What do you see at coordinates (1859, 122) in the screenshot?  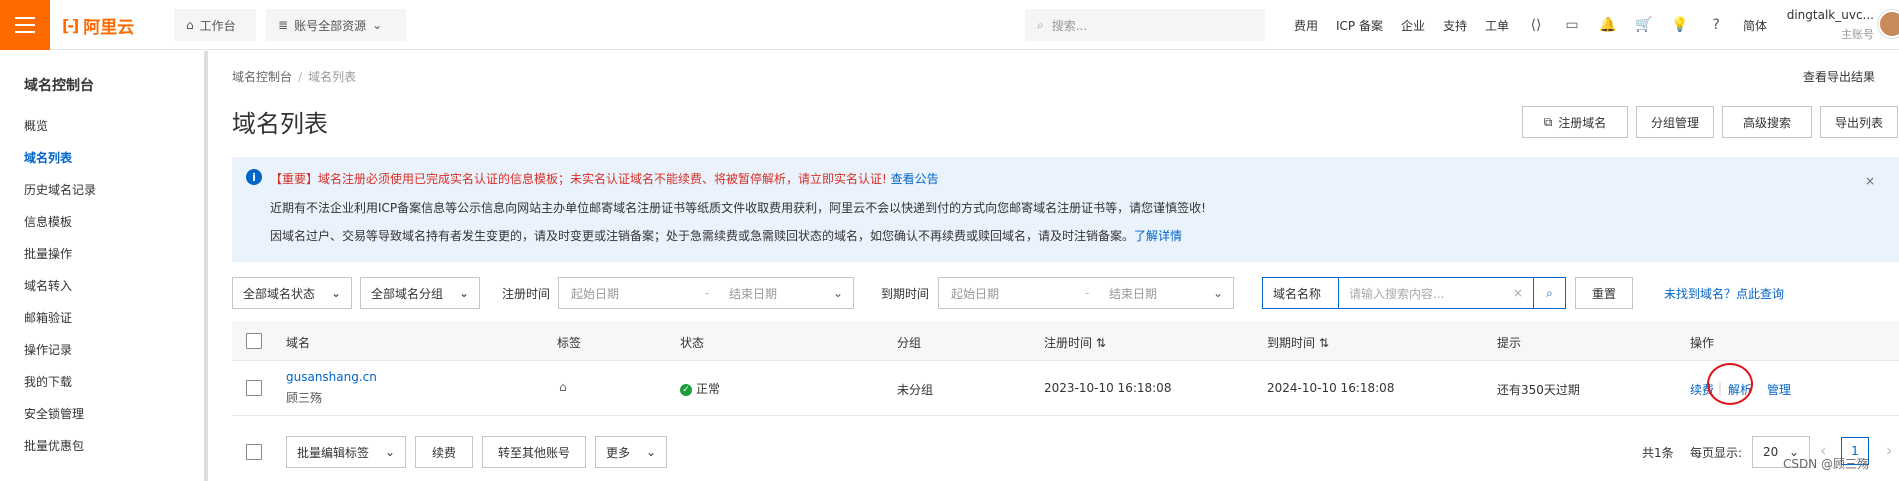 I see `export-list-button: 导出列表` at bounding box center [1859, 122].